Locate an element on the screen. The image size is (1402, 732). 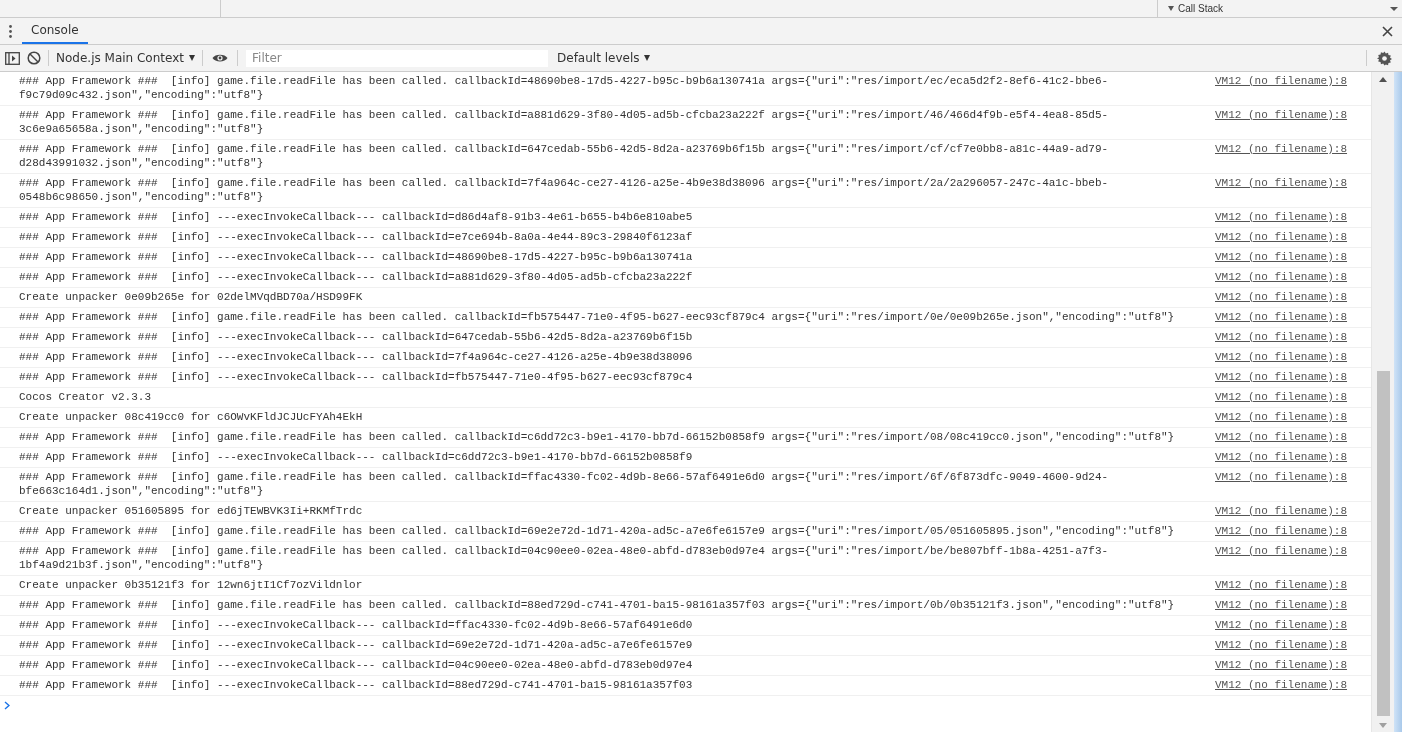
log-message: ### App Framework ### [info] game.file.readFile has been called. callbackId=7f4a964c-ce27-4126-a25e-4b9e38d38096 args={"uri":"res/import/2a/2a296057-247c-4a1c-bbeb-0548b6c98650.json","encoding":"utf8"} is located at coordinates (564, 190).